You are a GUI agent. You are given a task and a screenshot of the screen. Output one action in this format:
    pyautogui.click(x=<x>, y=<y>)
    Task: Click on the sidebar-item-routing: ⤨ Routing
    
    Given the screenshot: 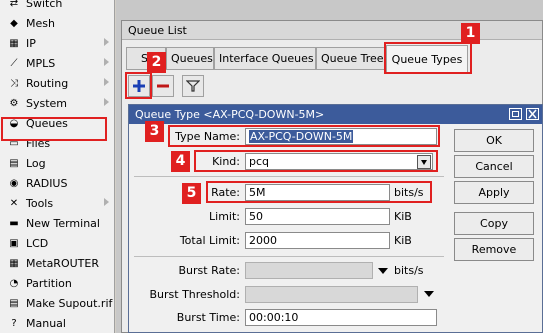 What is the action you would take?
    pyautogui.click(x=57, y=83)
    